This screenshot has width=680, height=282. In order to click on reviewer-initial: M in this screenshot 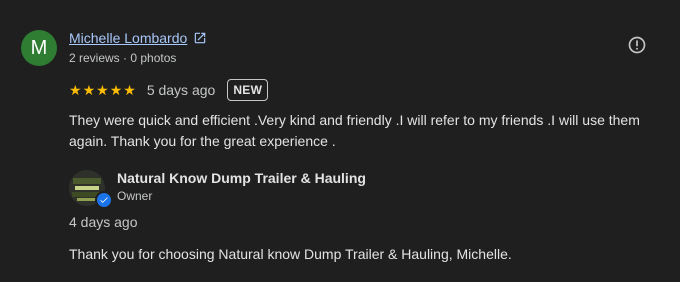, I will do `click(39, 47)`.